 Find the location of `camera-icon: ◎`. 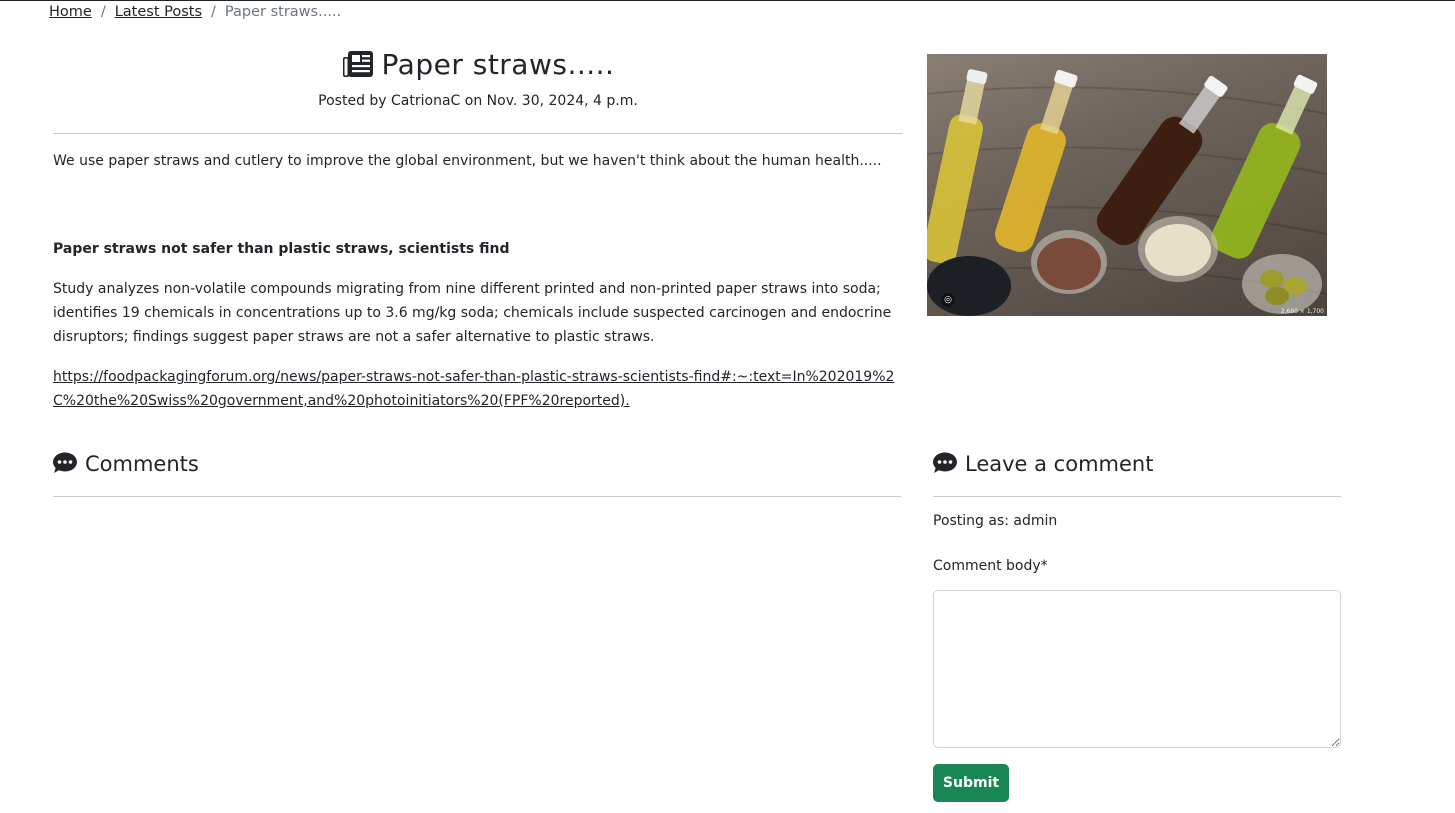

camera-icon: ◎ is located at coordinates (948, 300).